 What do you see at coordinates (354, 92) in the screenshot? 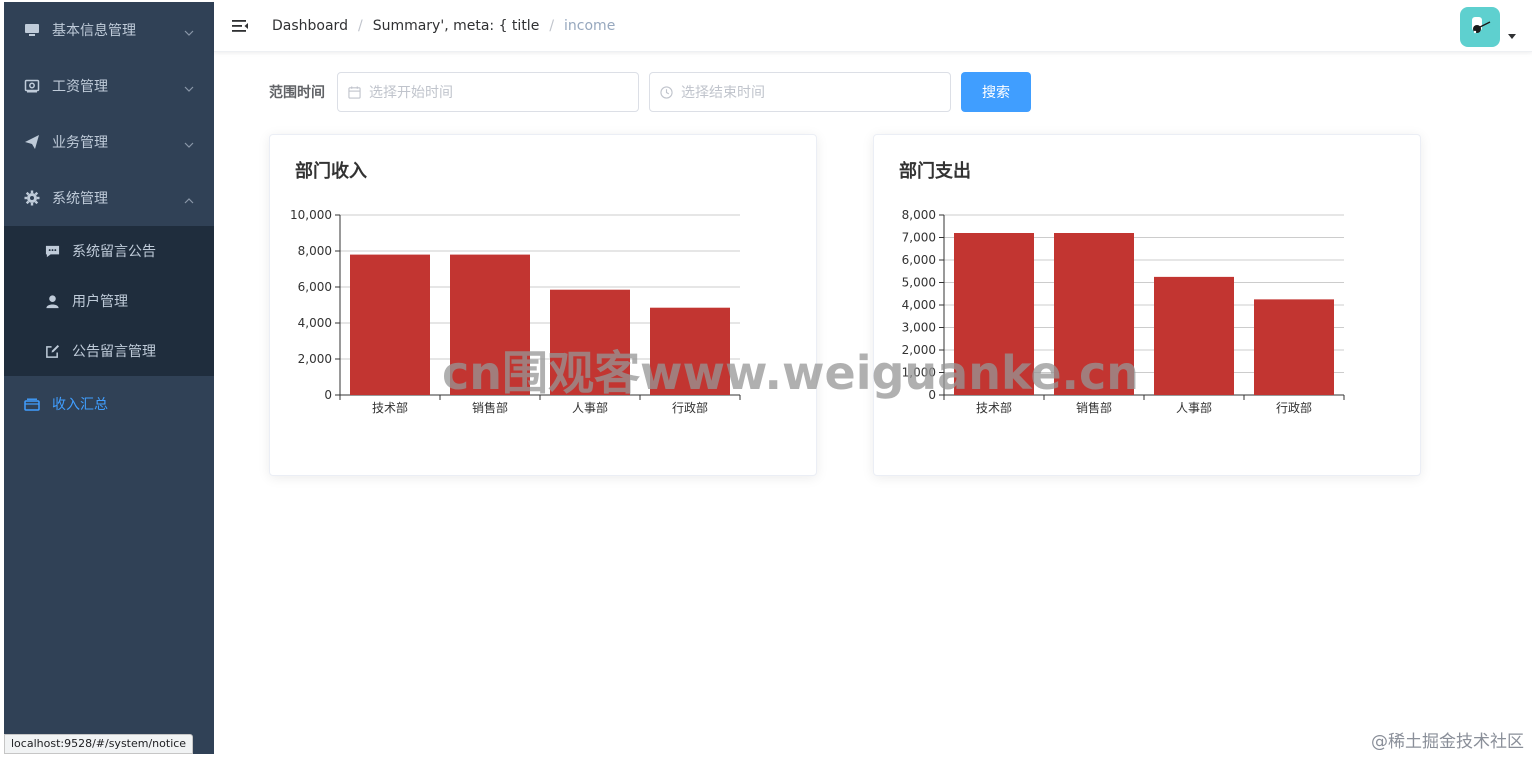
I see `calendar-icon` at bounding box center [354, 92].